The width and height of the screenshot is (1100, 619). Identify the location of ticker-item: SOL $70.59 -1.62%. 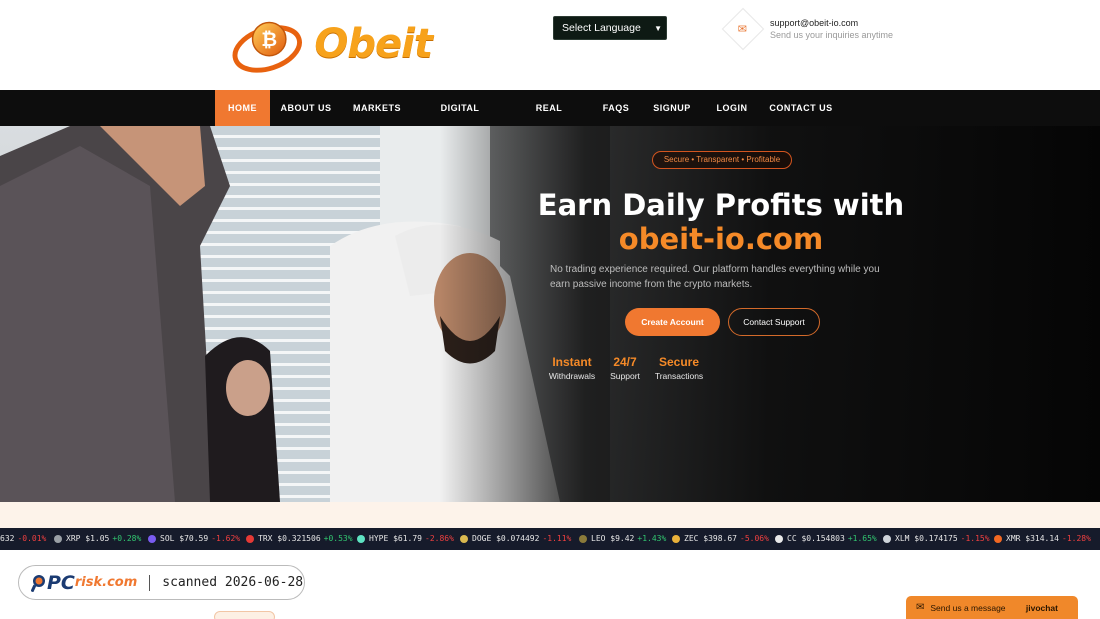
(194, 539).